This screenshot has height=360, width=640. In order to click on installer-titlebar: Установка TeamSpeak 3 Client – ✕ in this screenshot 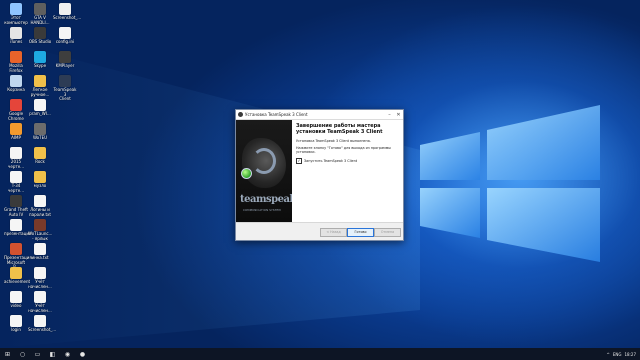, I will do `click(319, 115)`.